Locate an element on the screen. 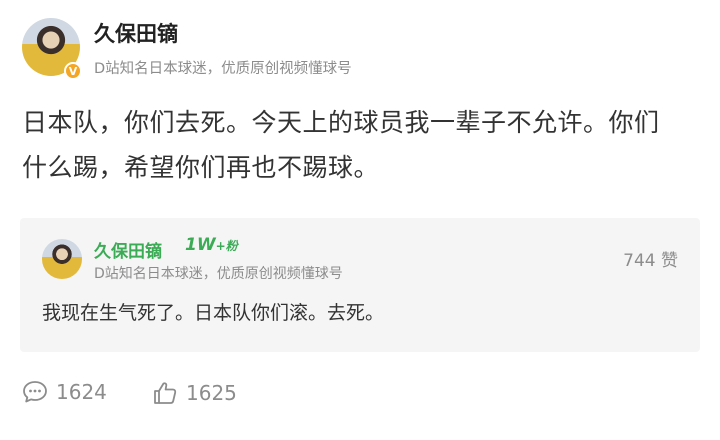 This screenshot has height=440, width=720. reply-author-description: D站知名日本球迷，优质原创视频懂球号 is located at coordinates (218, 274).